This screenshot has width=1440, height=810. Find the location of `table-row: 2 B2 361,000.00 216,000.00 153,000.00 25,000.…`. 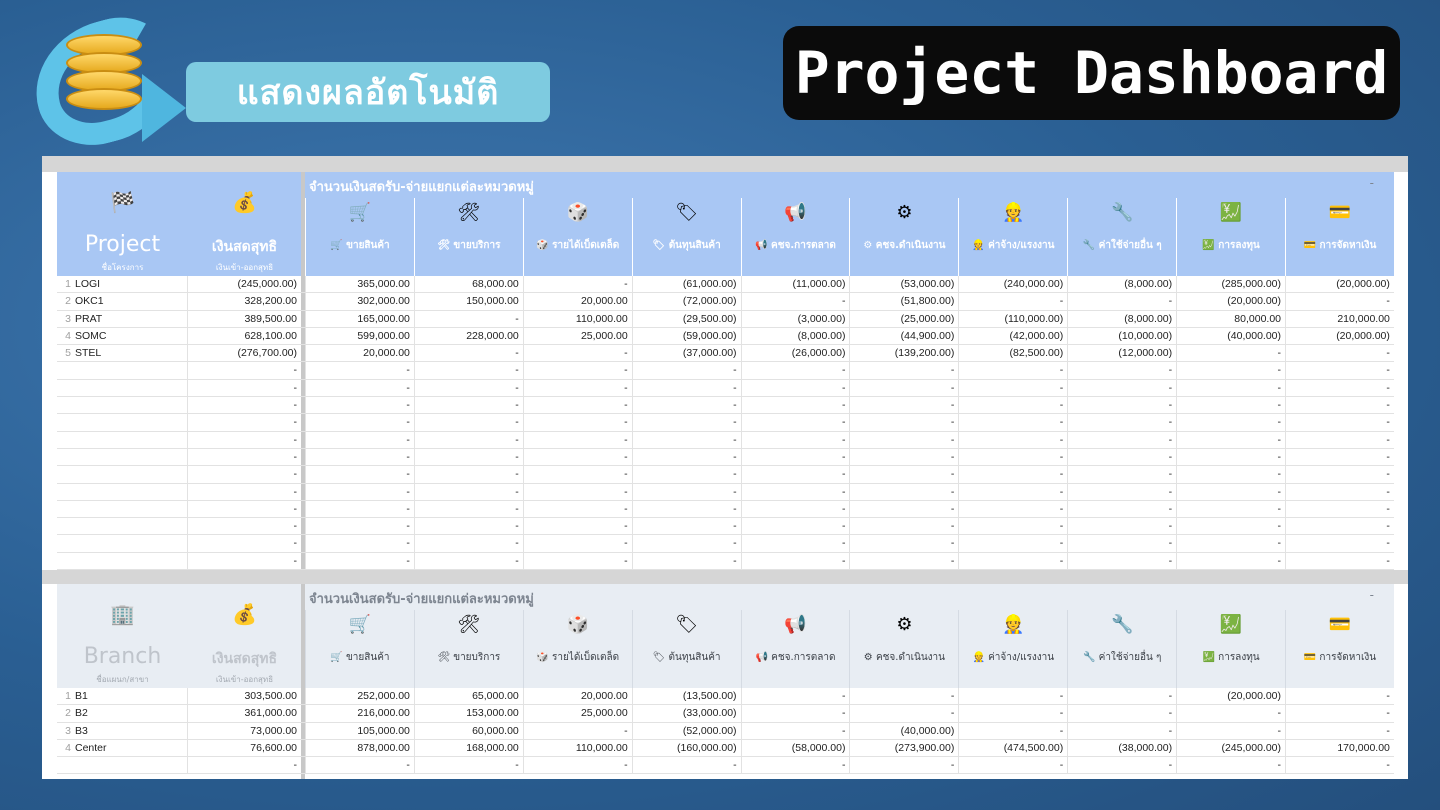

table-row: 2 B2 361,000.00 216,000.00 153,000.00 25,000.… is located at coordinates (725, 714).